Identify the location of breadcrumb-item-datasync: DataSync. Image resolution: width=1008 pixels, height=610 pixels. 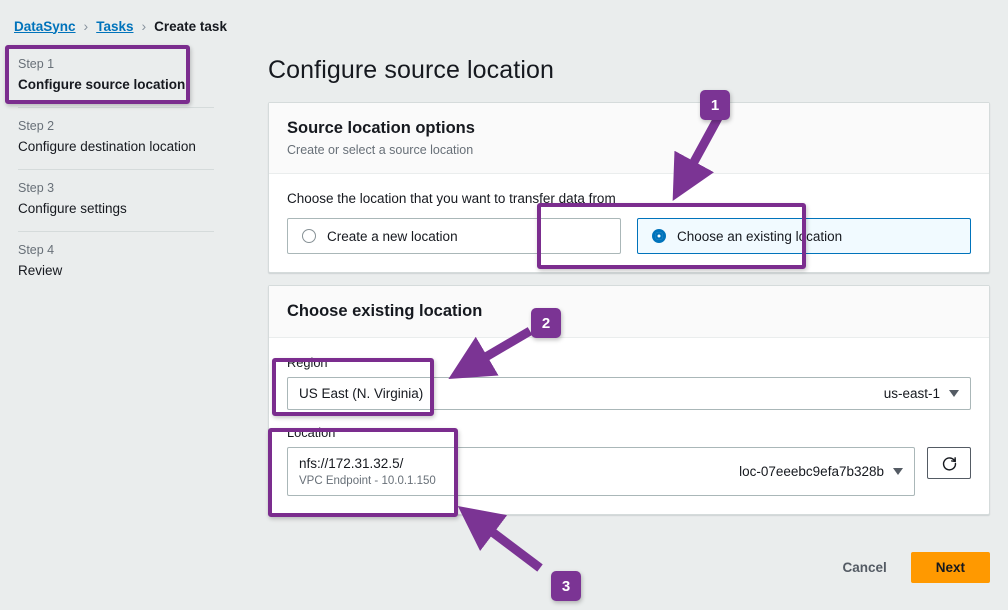
(45, 26).